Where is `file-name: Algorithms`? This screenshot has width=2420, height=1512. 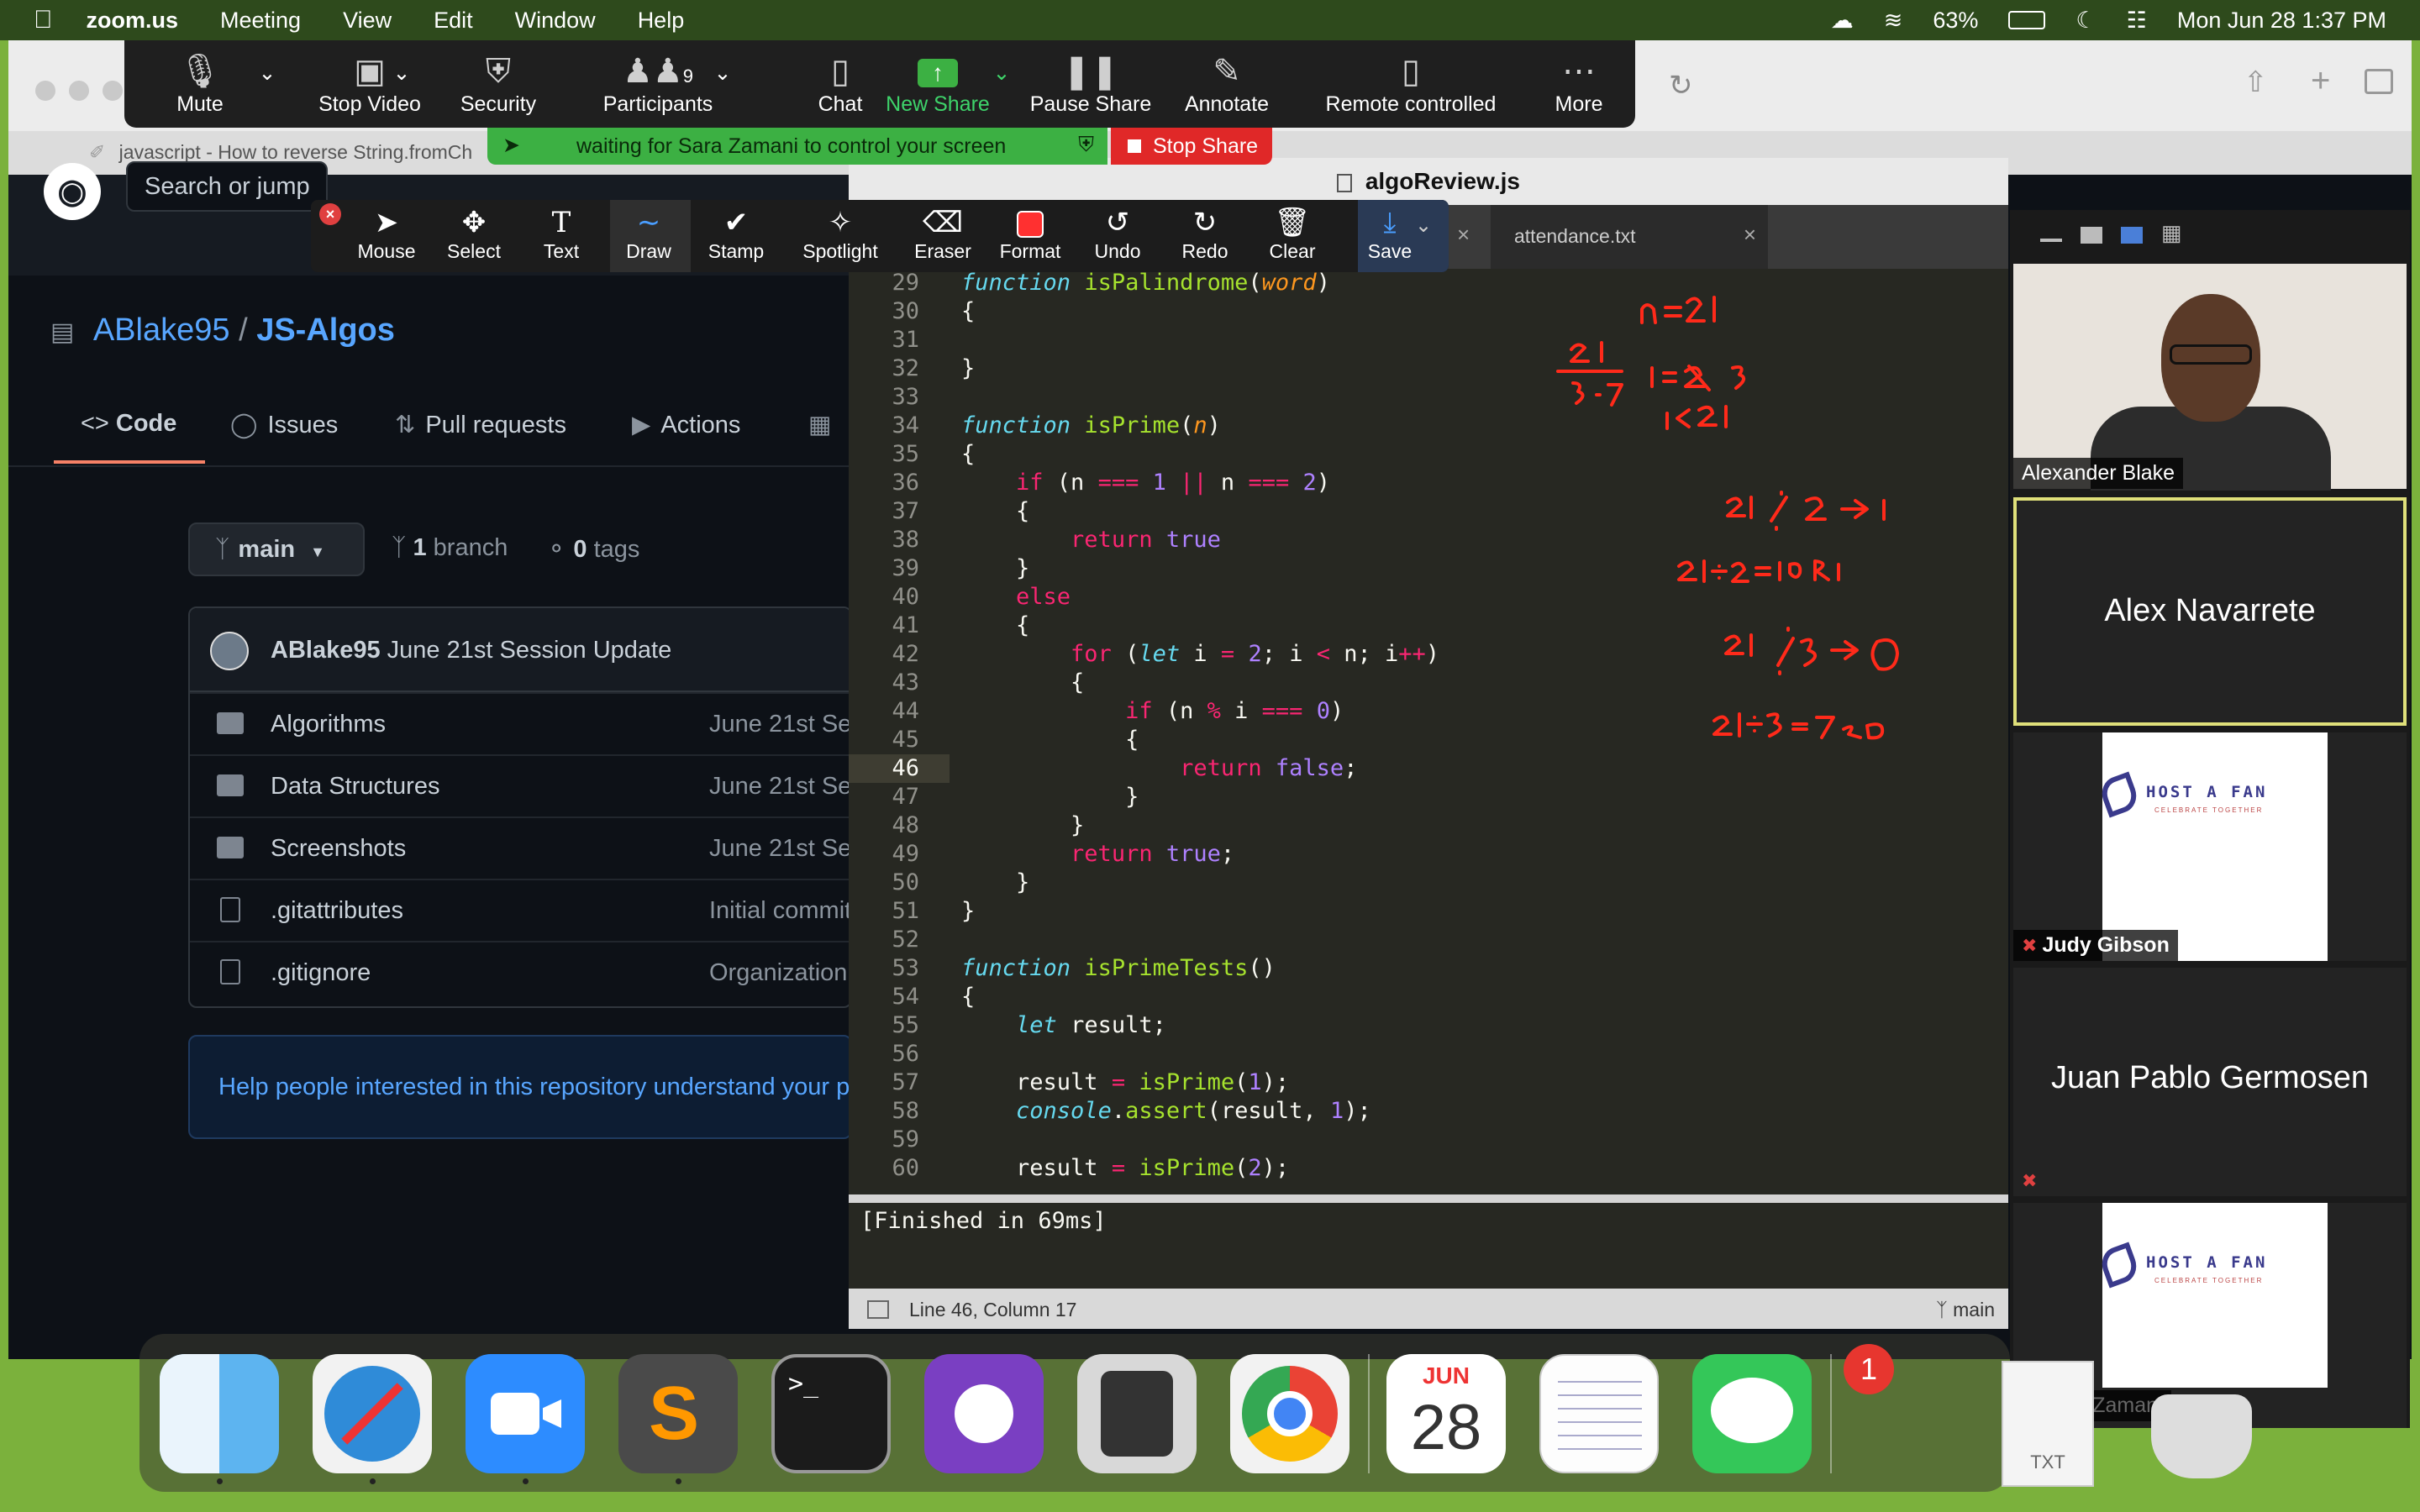
file-name: Algorithms is located at coordinates (329, 724).